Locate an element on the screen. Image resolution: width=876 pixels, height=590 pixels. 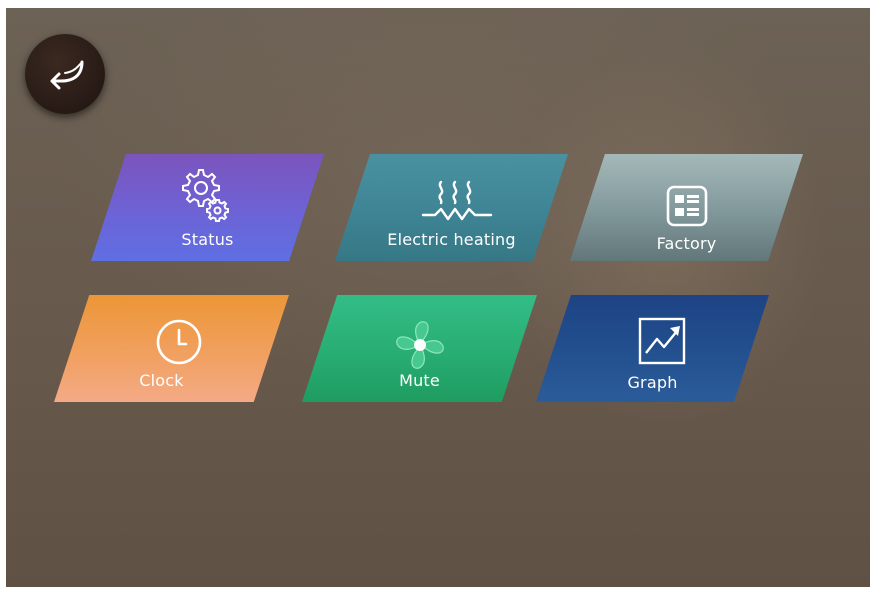
trend-chart-icon is located at coordinates (662, 341).